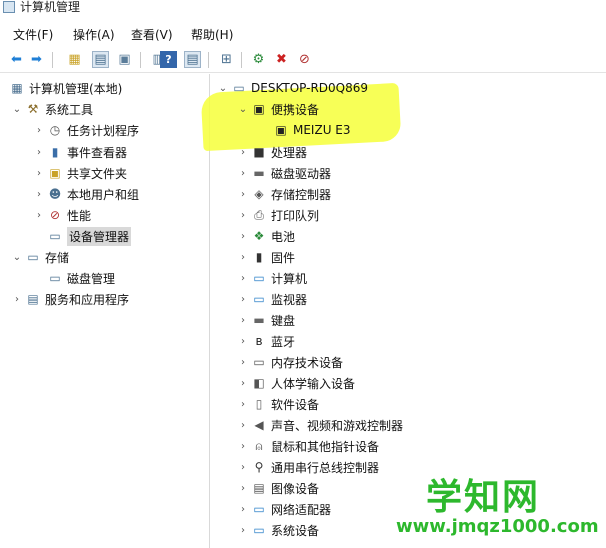  I want to click on update-driver-icon: ⊞, so click(226, 59).